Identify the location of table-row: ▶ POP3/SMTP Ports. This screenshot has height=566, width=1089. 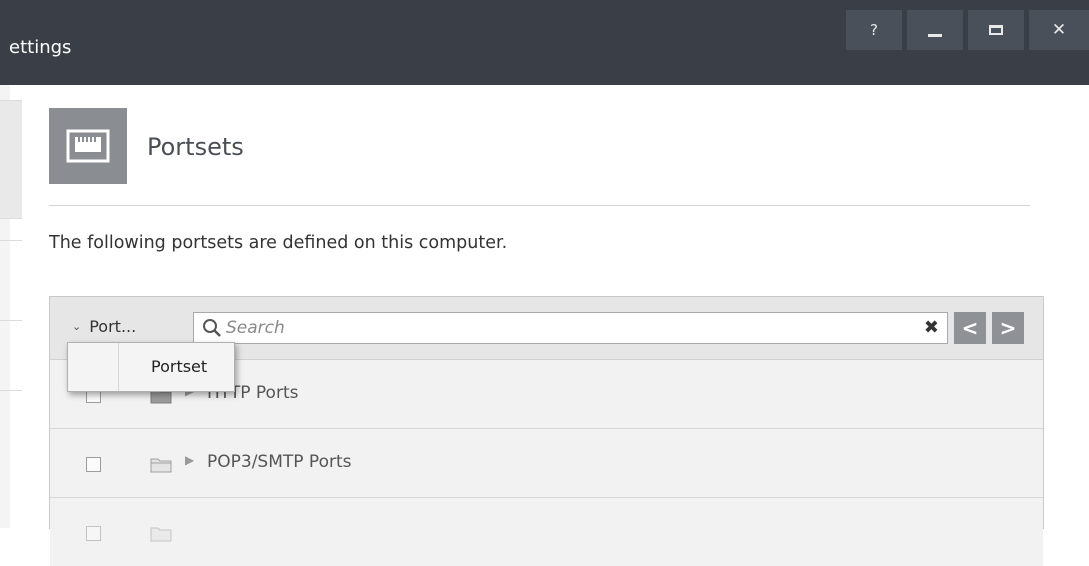
(546, 463).